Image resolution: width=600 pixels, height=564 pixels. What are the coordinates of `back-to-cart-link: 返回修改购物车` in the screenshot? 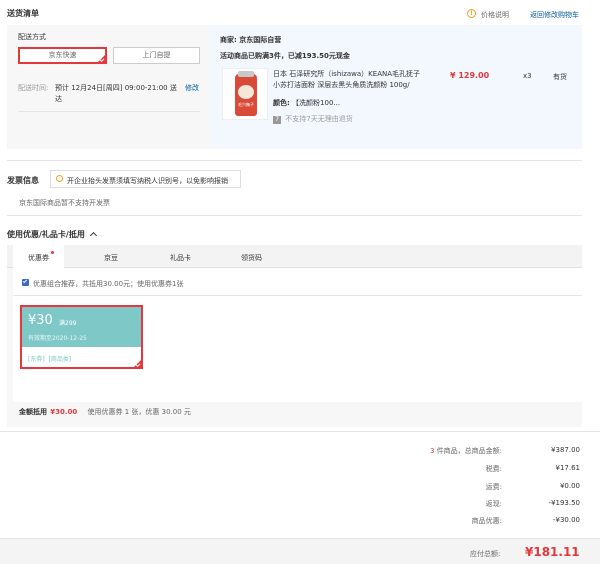 It's located at (554, 15).